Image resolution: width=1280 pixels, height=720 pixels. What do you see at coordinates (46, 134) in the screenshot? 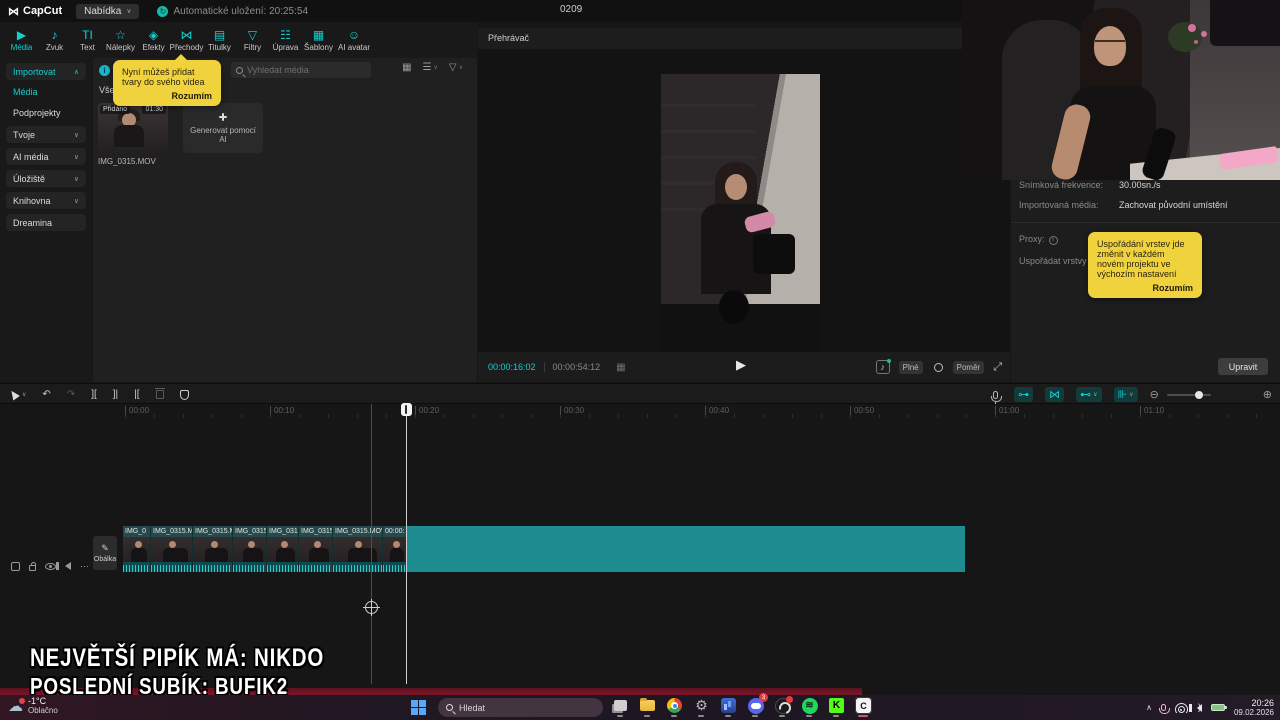
I see `sidebar-item-yours: Tvoje ∨` at bounding box center [46, 134].